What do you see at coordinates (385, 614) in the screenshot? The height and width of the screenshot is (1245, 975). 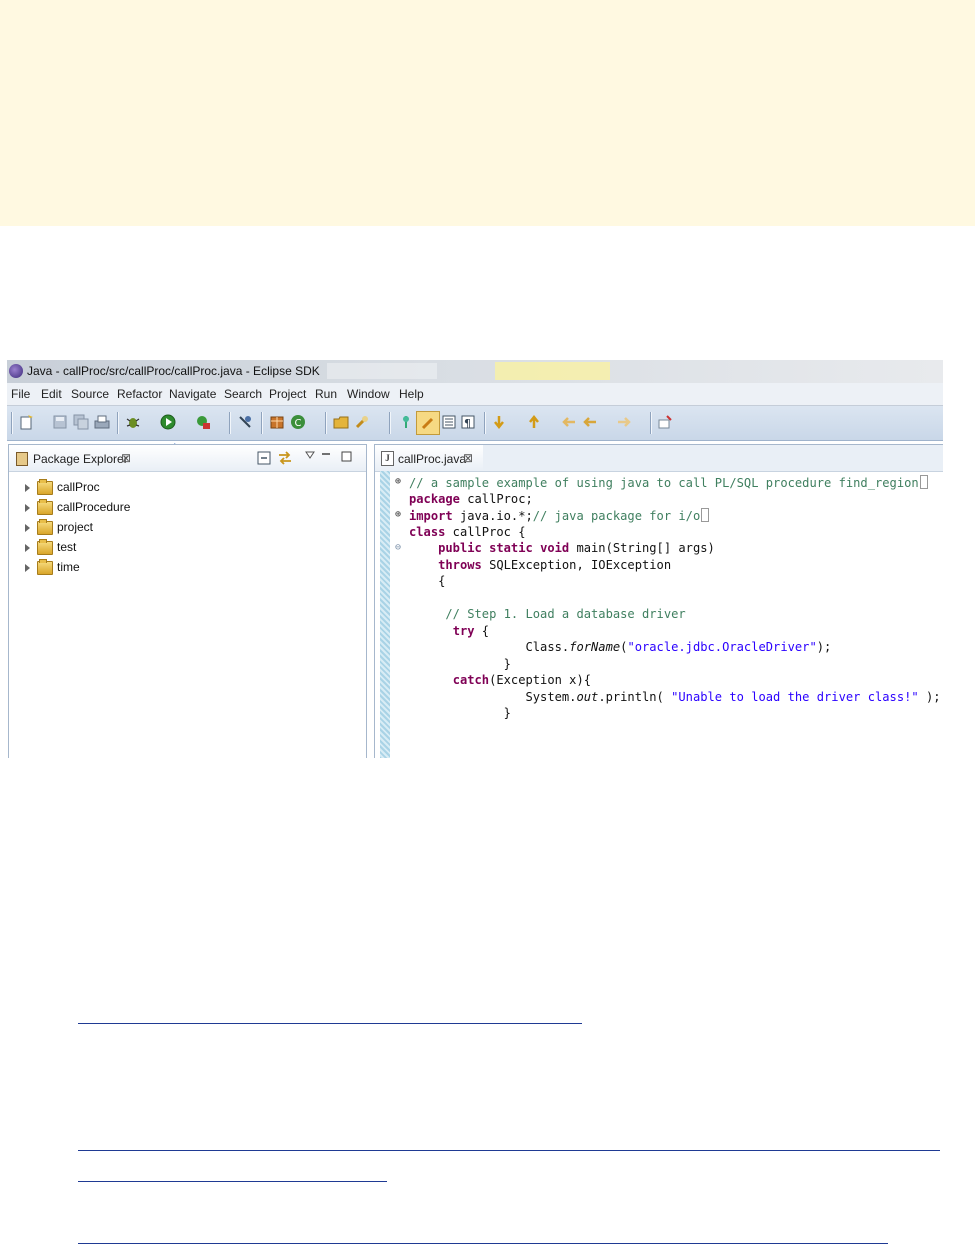 I see `overview-ruler` at bounding box center [385, 614].